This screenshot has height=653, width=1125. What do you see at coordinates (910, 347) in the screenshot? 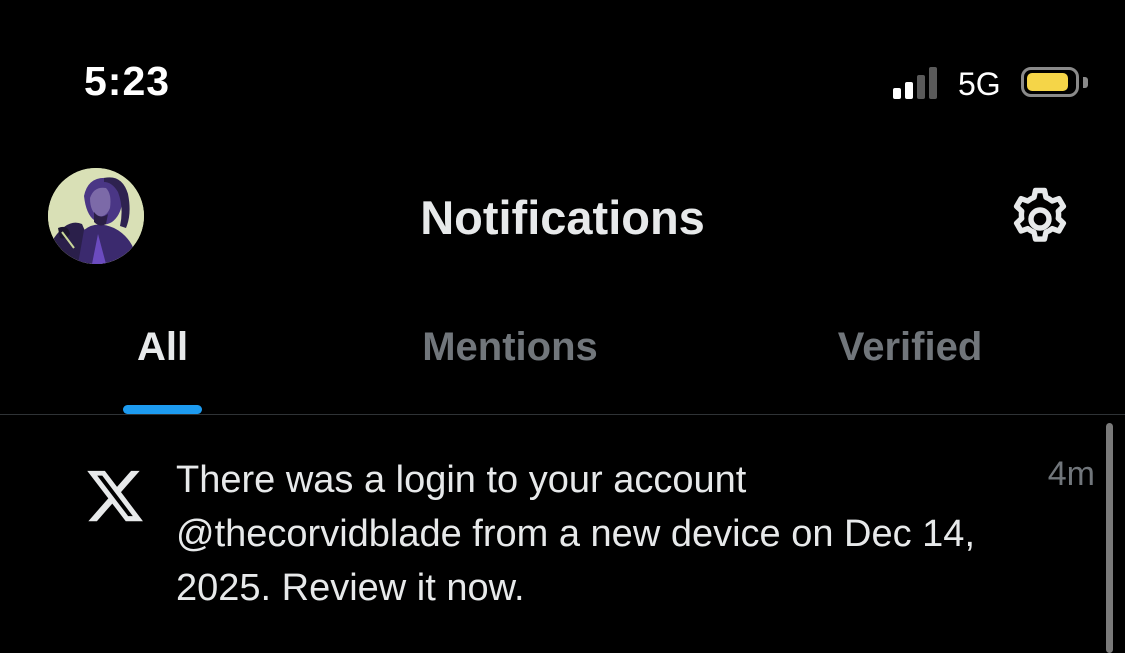
I see `tab-verified-label: Verified` at bounding box center [910, 347].